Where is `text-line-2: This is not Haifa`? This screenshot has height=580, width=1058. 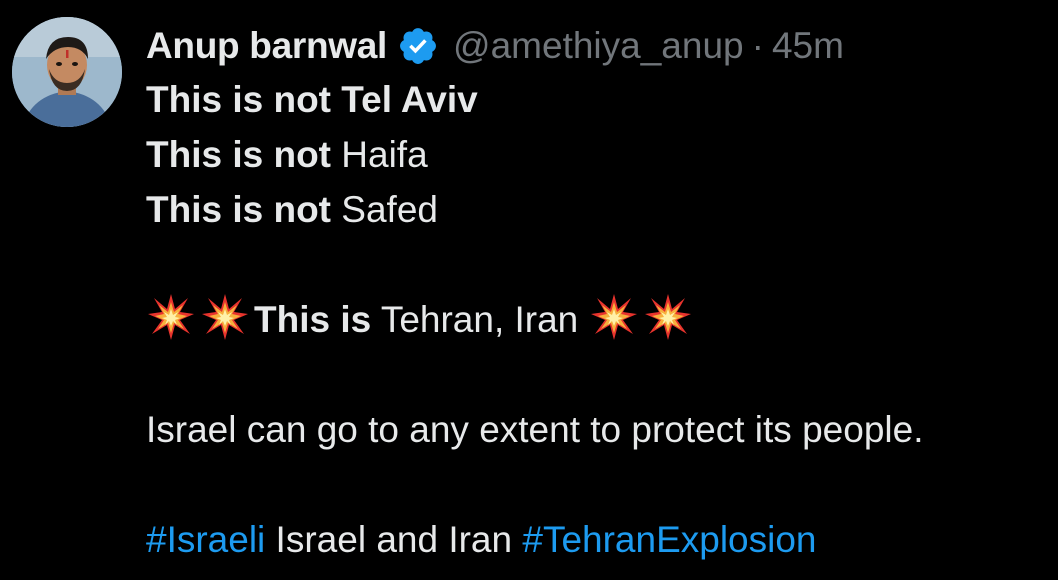
text-line-2: This is not Haifa is located at coordinates (596, 154).